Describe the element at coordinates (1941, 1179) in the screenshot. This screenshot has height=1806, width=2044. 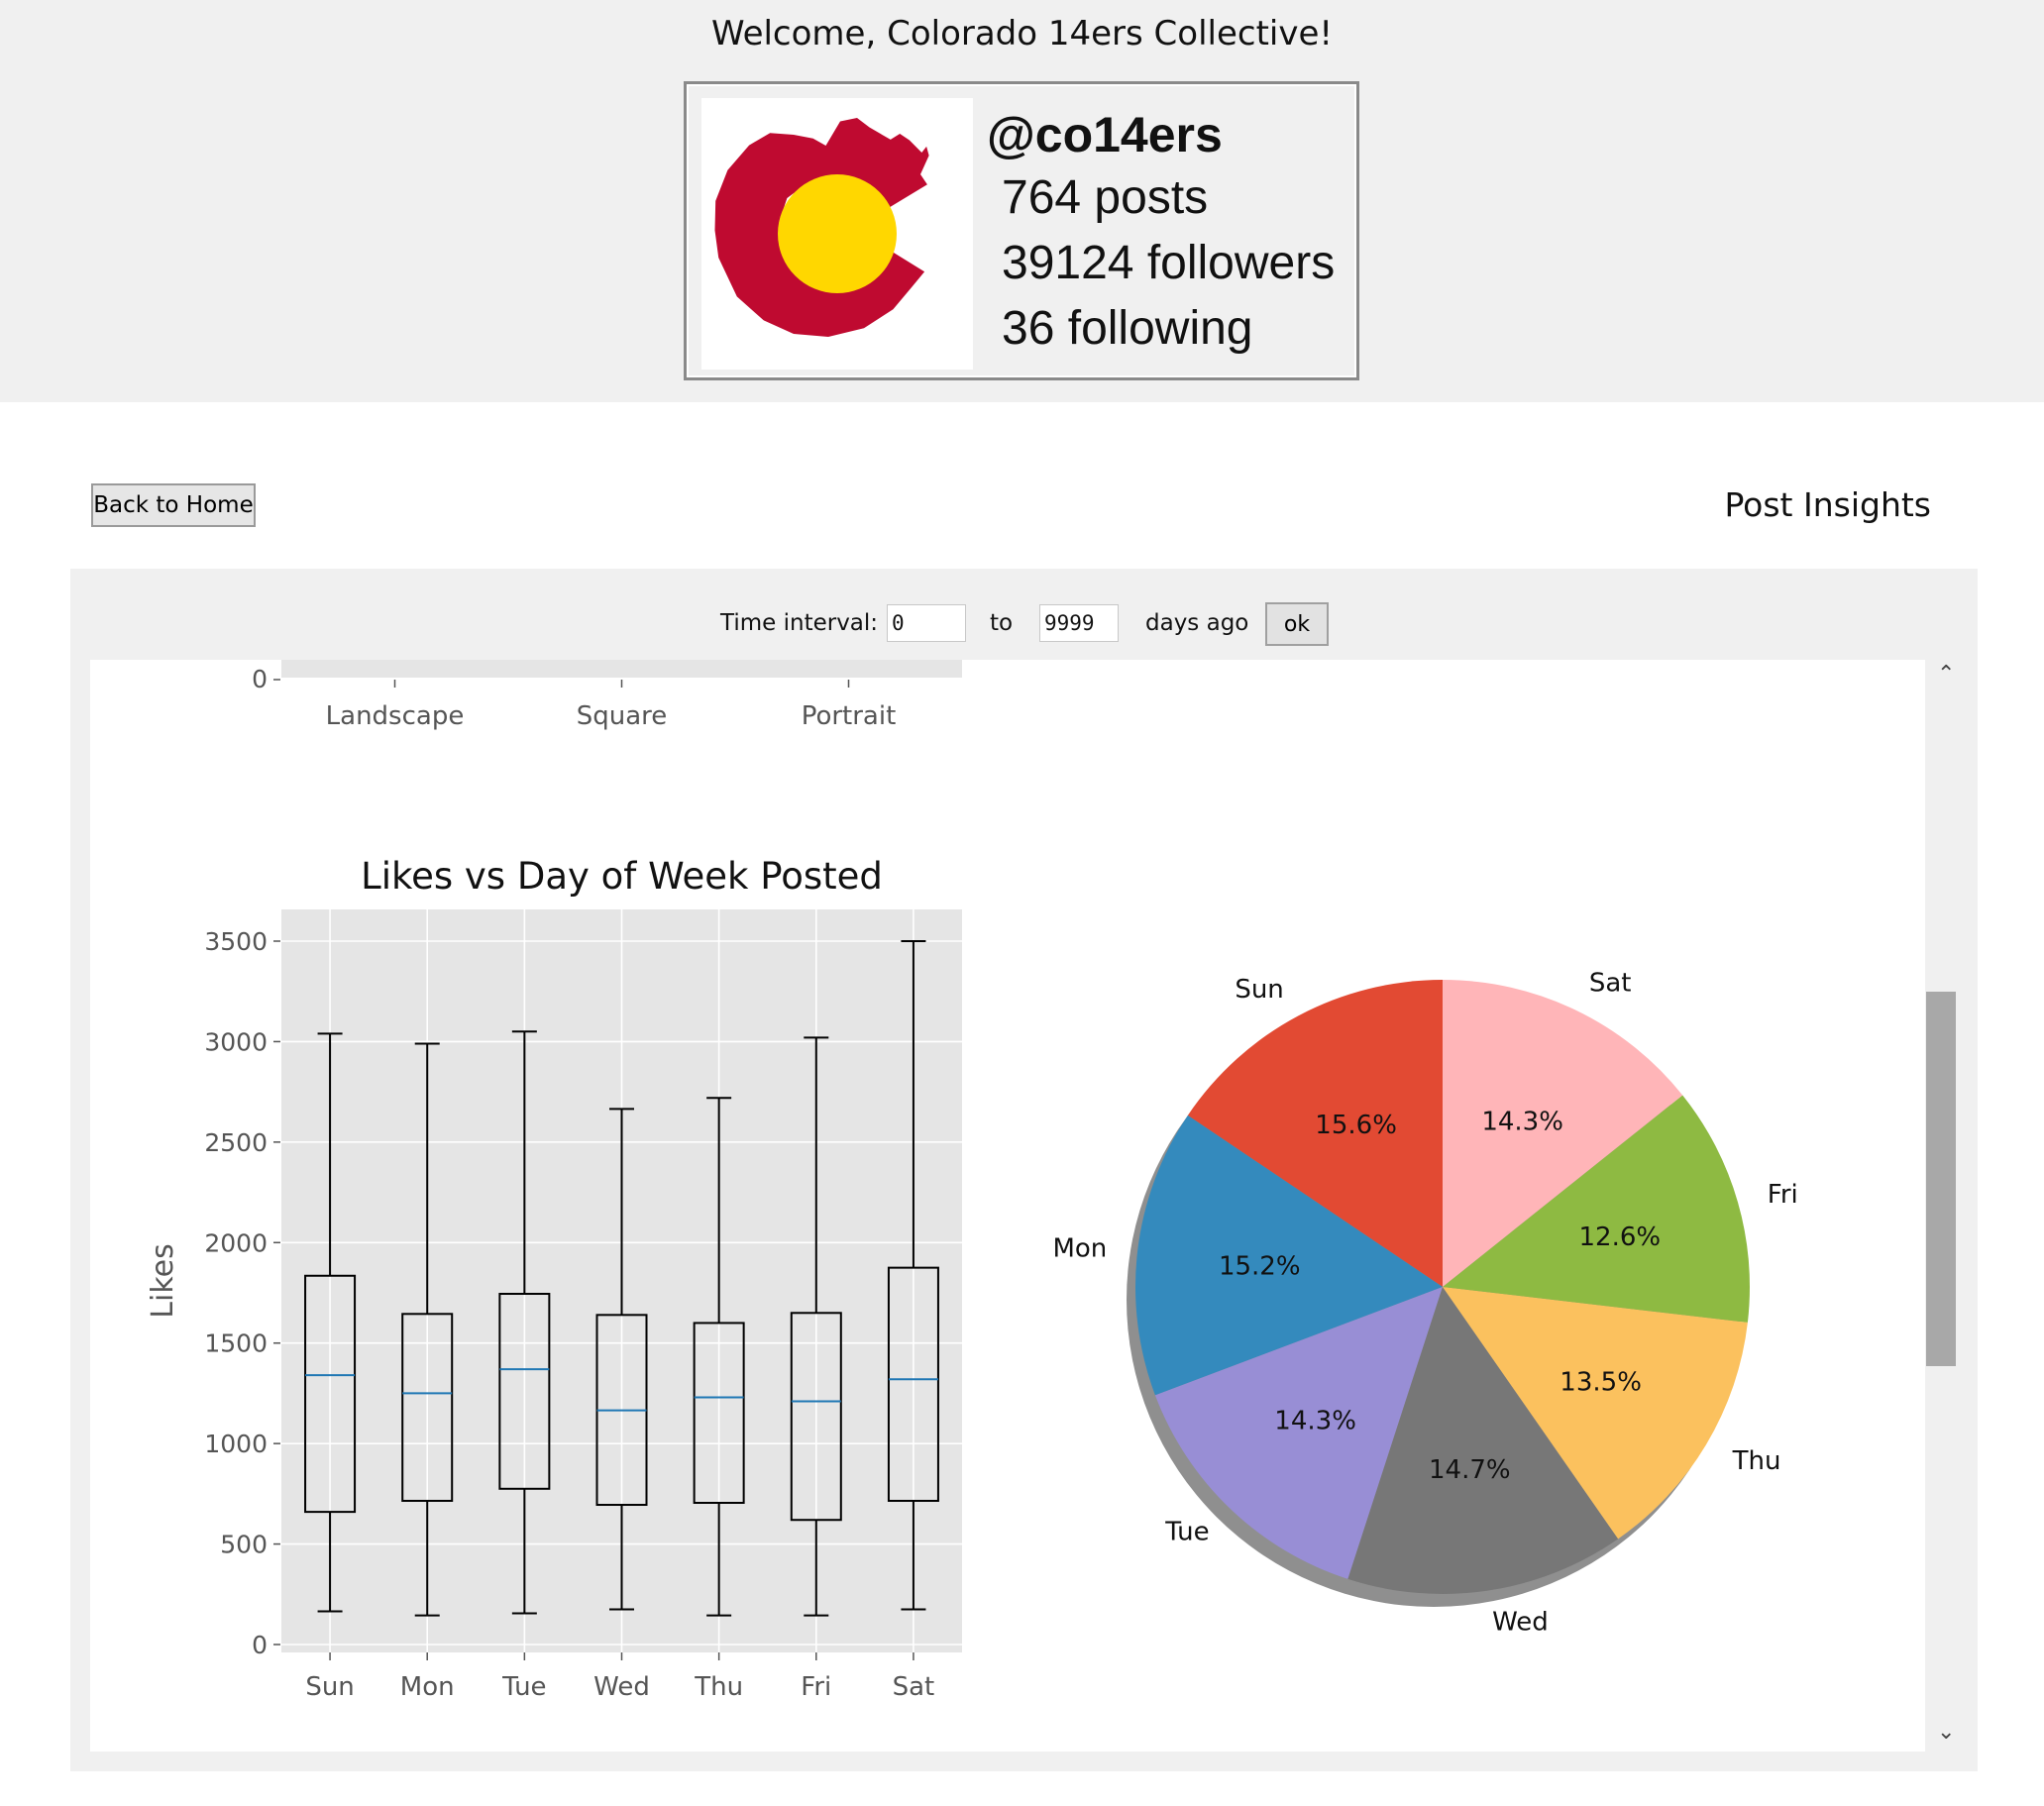
I see `scrollbar-thumb` at that location.